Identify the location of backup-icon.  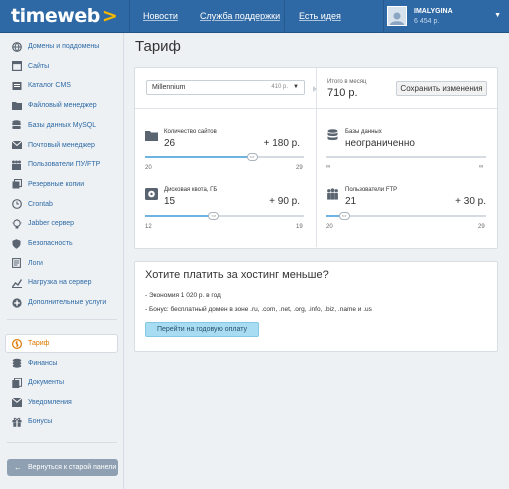
(16, 184).